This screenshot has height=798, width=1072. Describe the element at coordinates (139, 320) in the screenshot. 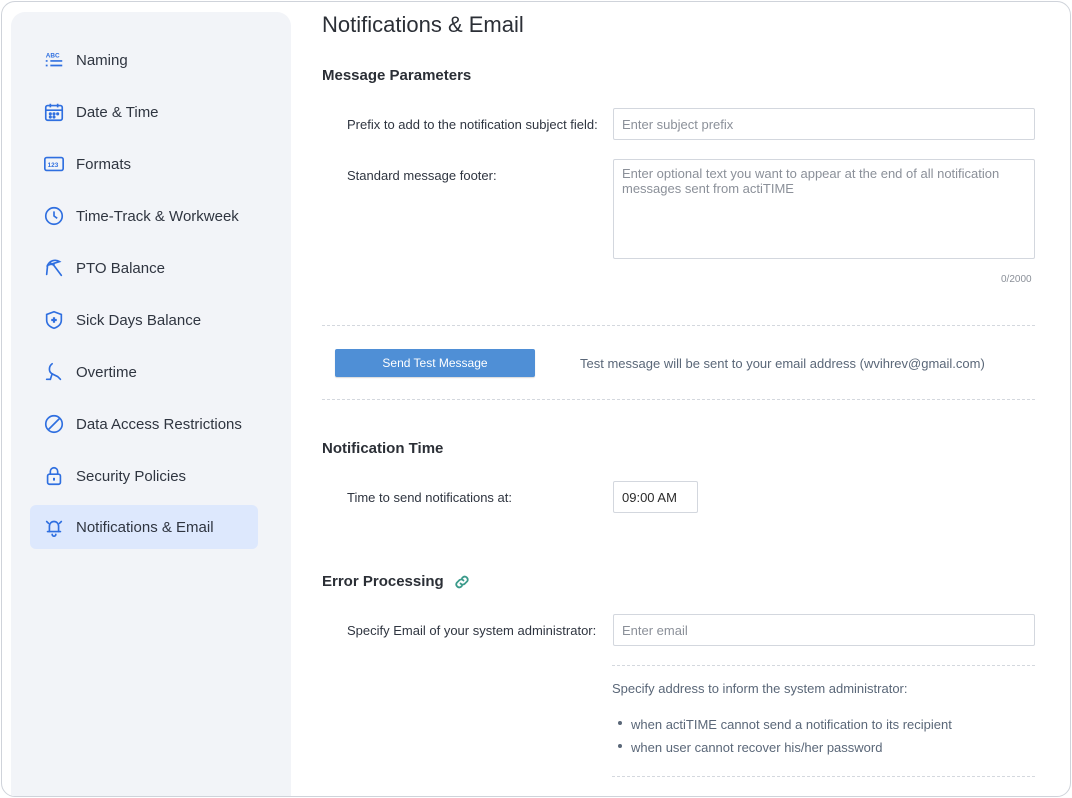

I see `sidebar-item-label: Sick Days Balance` at that location.